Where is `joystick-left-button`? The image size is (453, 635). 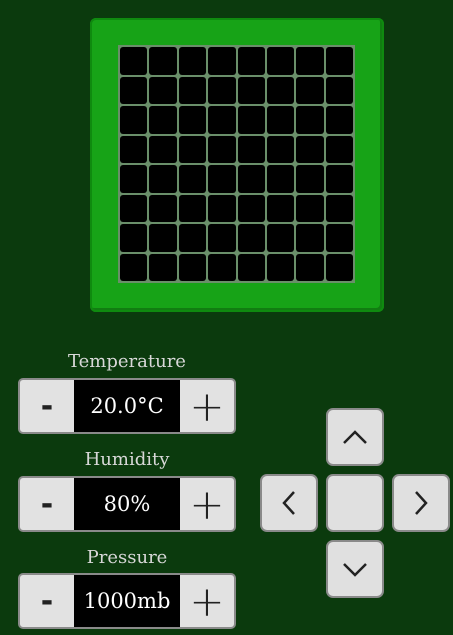 joystick-left-button is located at coordinates (289, 503).